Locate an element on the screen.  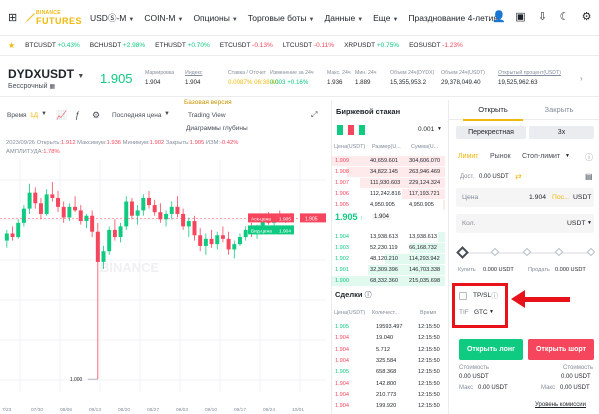
fullscreen-icon: ⤢ is located at coordinates (314, 115).